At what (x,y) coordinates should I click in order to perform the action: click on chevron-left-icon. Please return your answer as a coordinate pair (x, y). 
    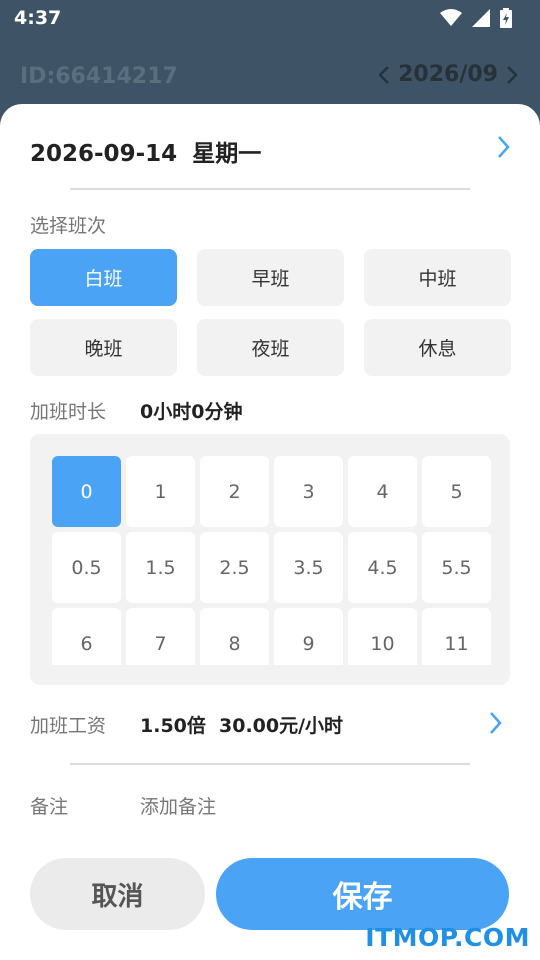
    Looking at the image, I should click on (384, 75).